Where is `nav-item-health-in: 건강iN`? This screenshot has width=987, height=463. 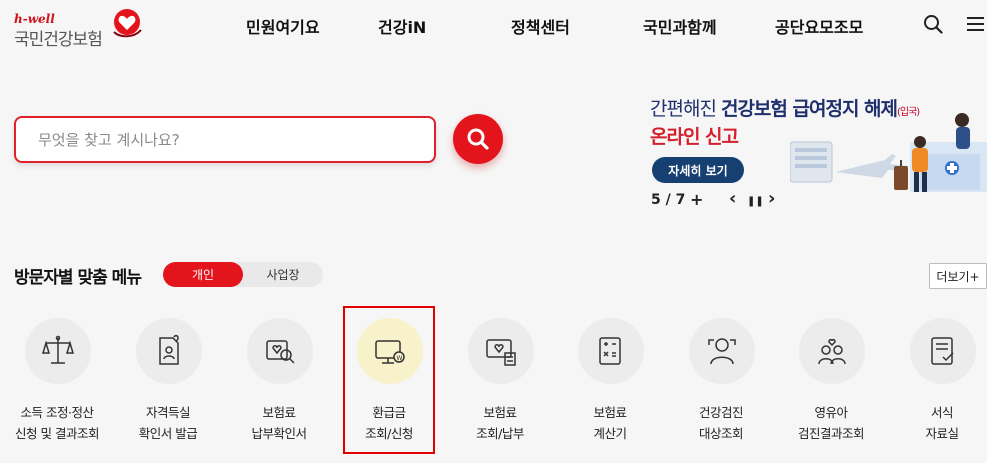
nav-item-health-in: 건강iN is located at coordinates (402, 26).